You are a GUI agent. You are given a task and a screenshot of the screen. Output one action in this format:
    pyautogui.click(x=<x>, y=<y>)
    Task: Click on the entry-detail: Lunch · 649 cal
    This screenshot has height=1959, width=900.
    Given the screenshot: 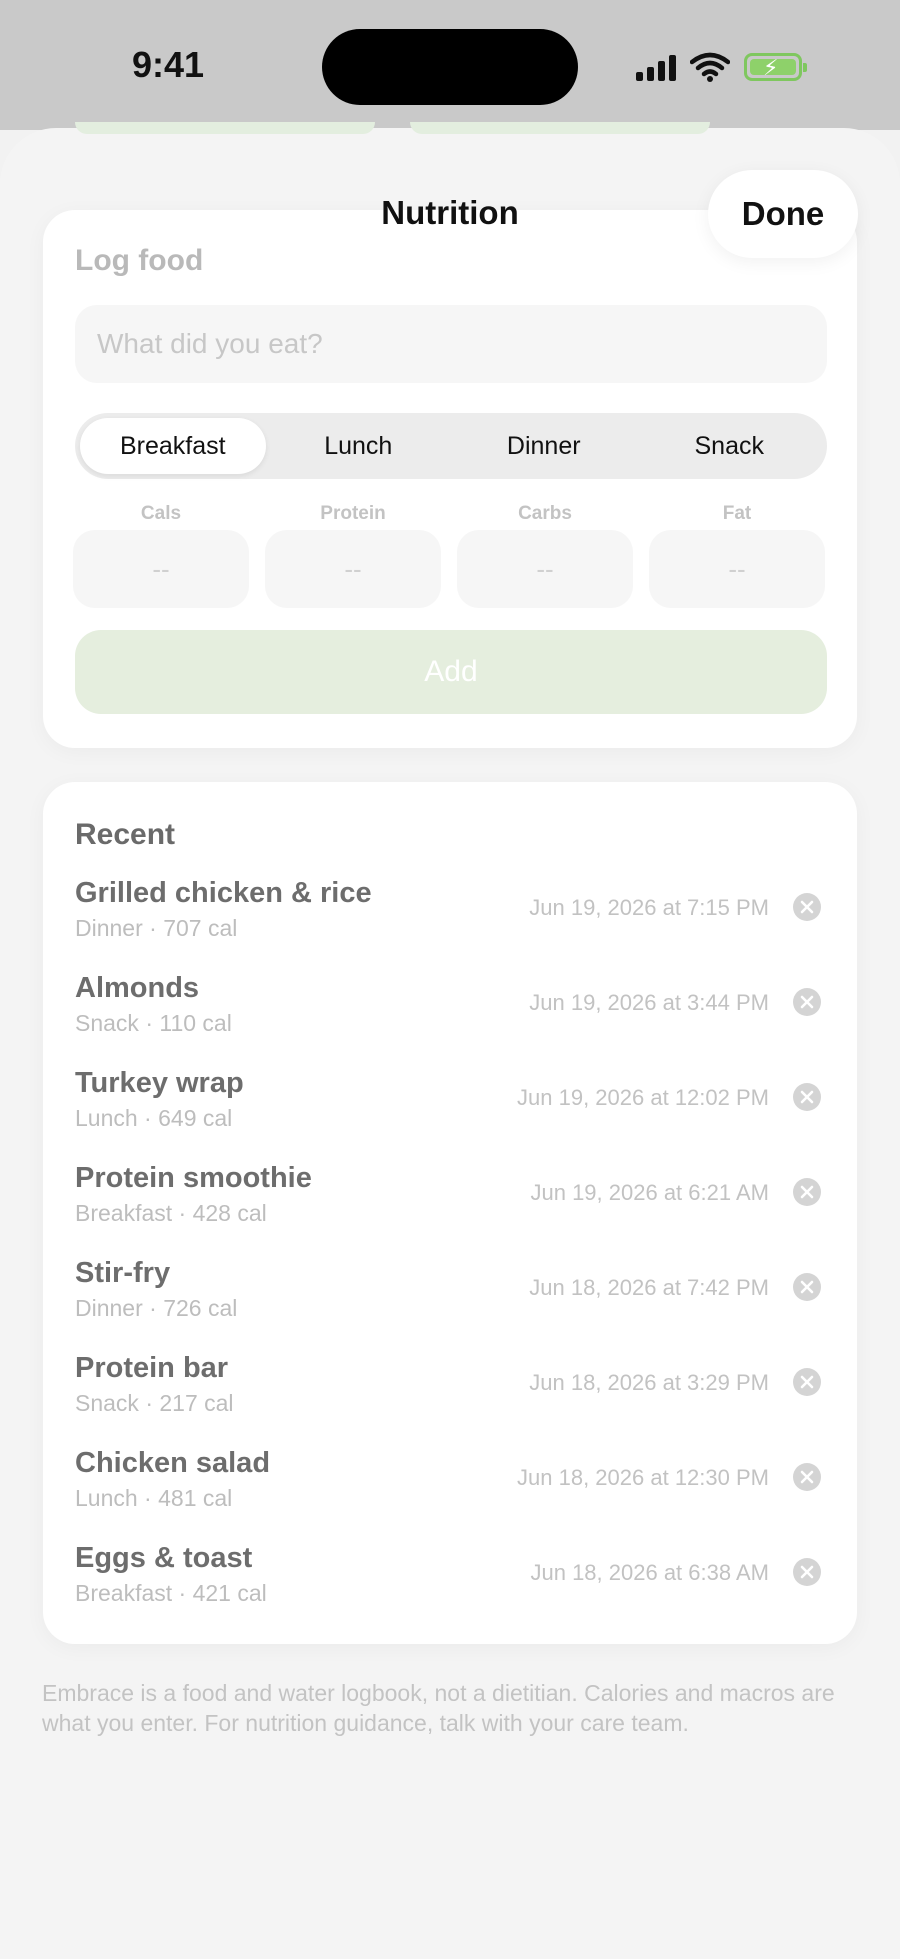 What is the action you would take?
    pyautogui.click(x=154, y=1118)
    